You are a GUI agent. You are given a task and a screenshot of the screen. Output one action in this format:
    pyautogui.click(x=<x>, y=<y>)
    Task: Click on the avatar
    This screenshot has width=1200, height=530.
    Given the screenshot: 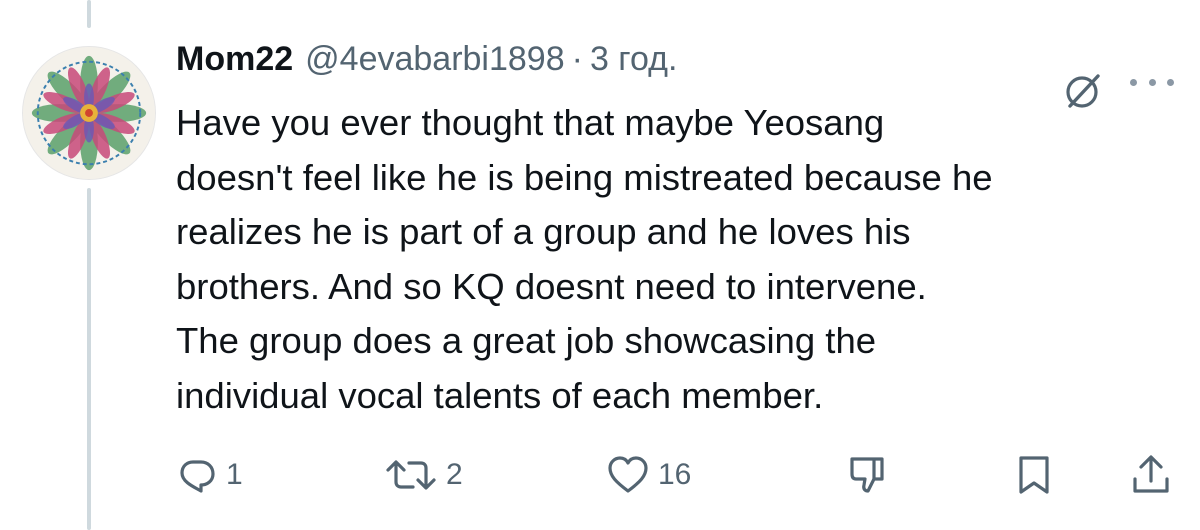 What is the action you would take?
    pyautogui.click(x=89, y=113)
    